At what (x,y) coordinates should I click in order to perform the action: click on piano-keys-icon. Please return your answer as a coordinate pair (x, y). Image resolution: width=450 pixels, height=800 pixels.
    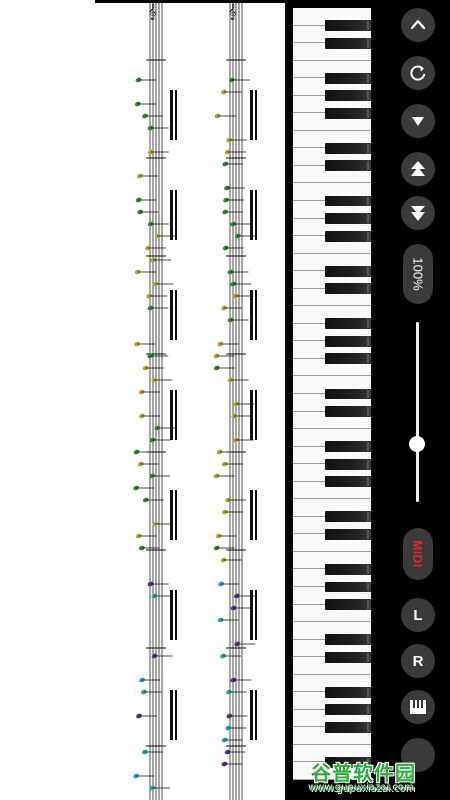
    Looking at the image, I should click on (418, 707).